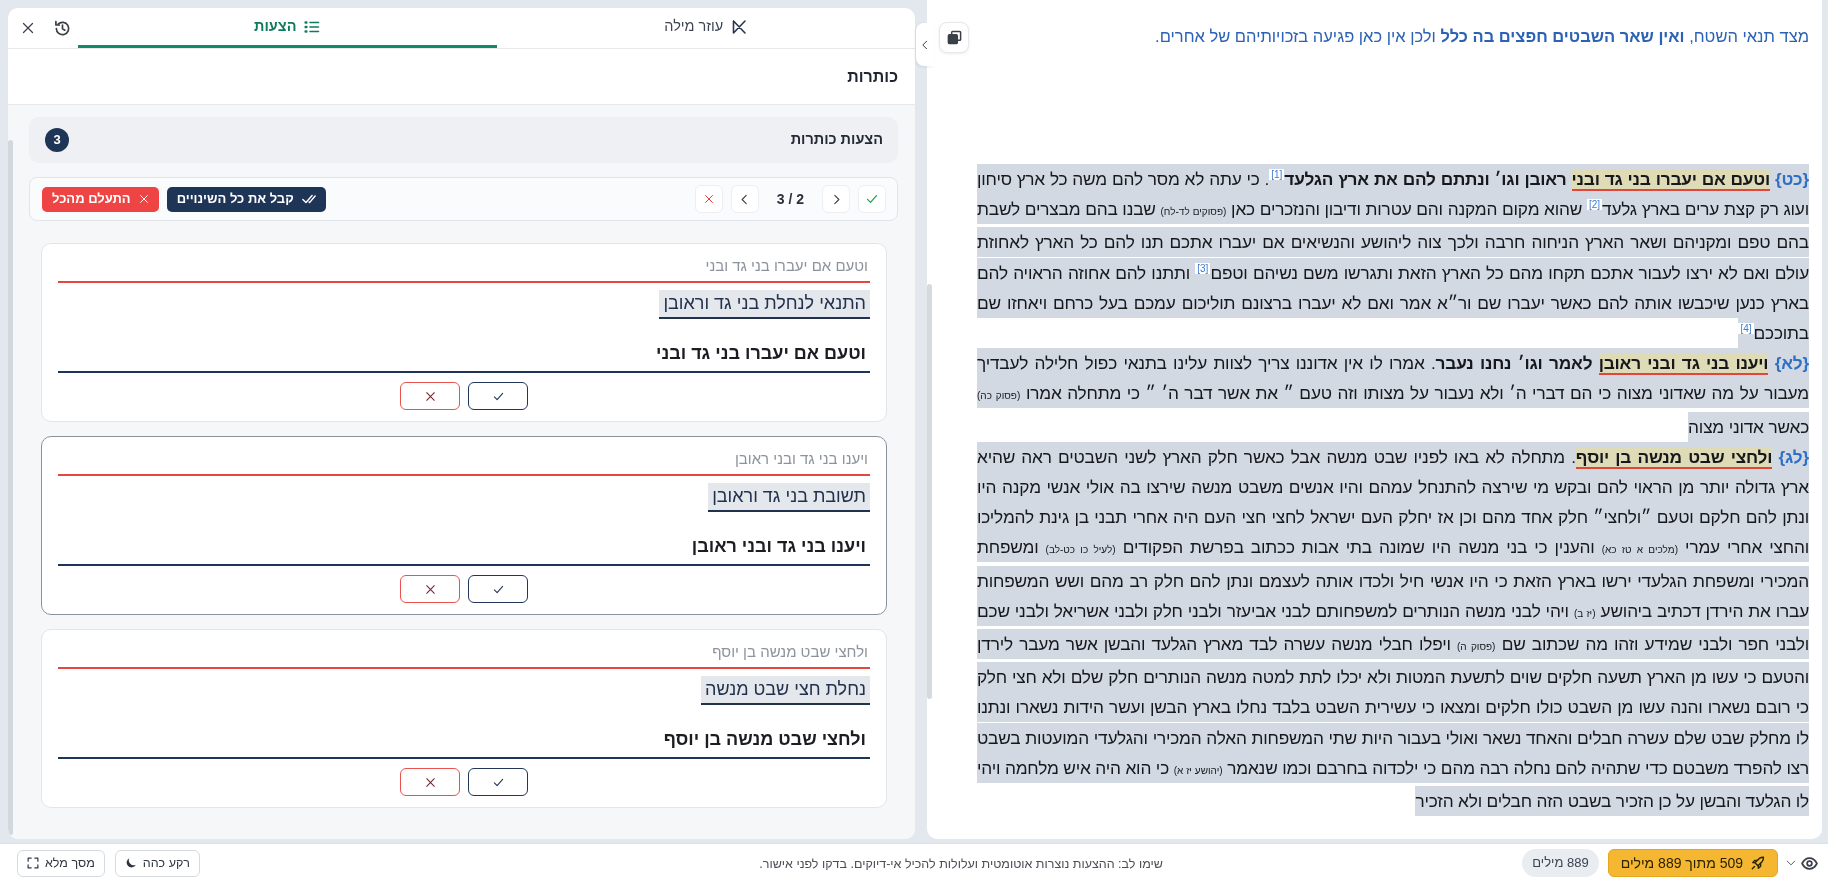 Image resolution: width=1828 pixels, height=882 pixels. Describe the element at coordinates (872, 76) in the screenshot. I see `section-title: כותרות` at that location.